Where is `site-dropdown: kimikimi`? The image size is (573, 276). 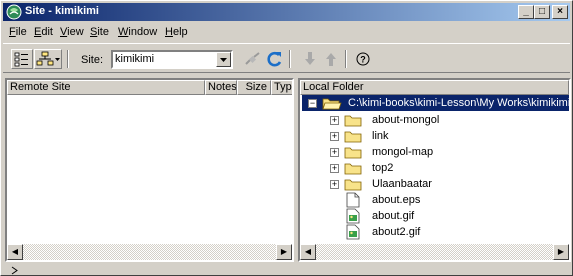 site-dropdown: kimikimi is located at coordinates (172, 59).